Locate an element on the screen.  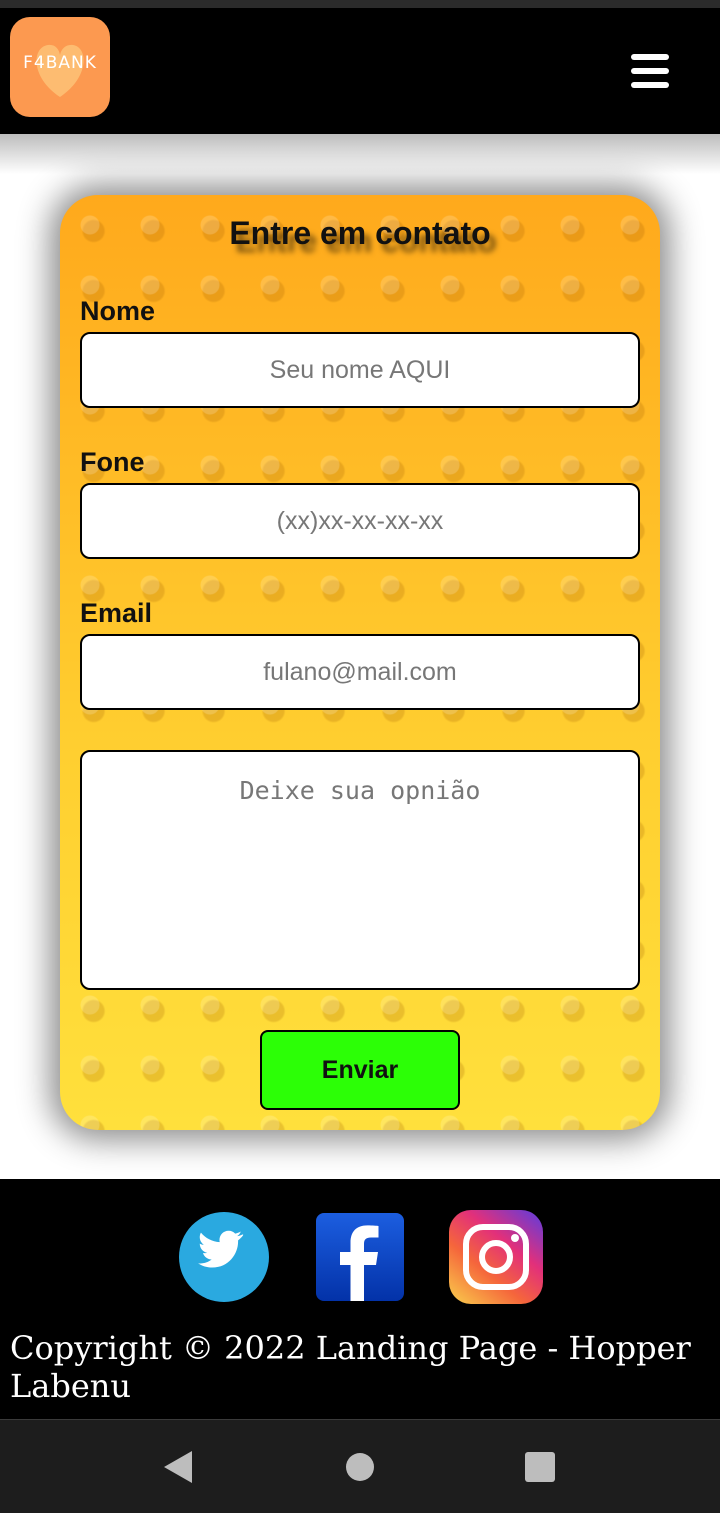
brand-logo: F4BANK is located at coordinates (60, 67).